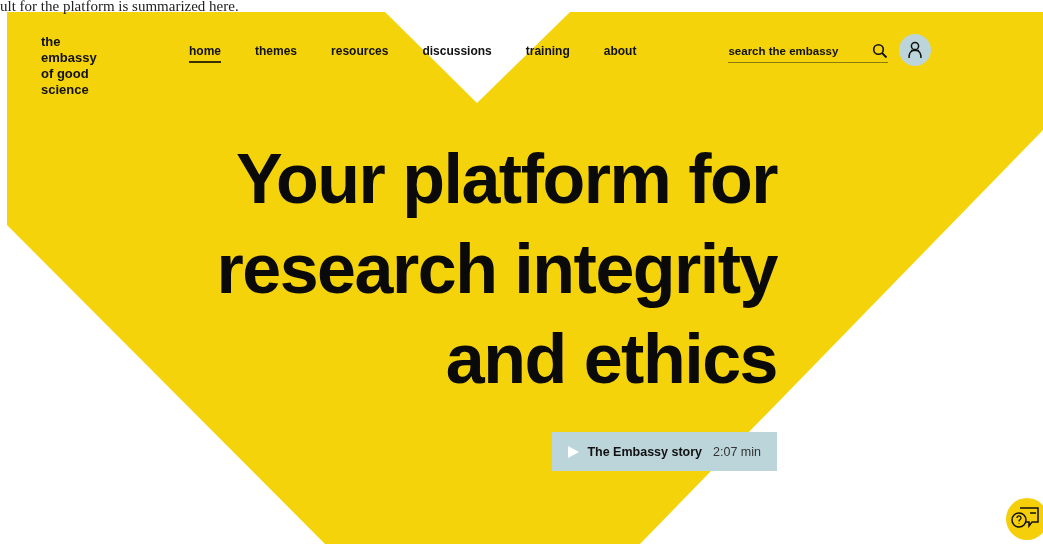  I want to click on search-icon, so click(880, 51).